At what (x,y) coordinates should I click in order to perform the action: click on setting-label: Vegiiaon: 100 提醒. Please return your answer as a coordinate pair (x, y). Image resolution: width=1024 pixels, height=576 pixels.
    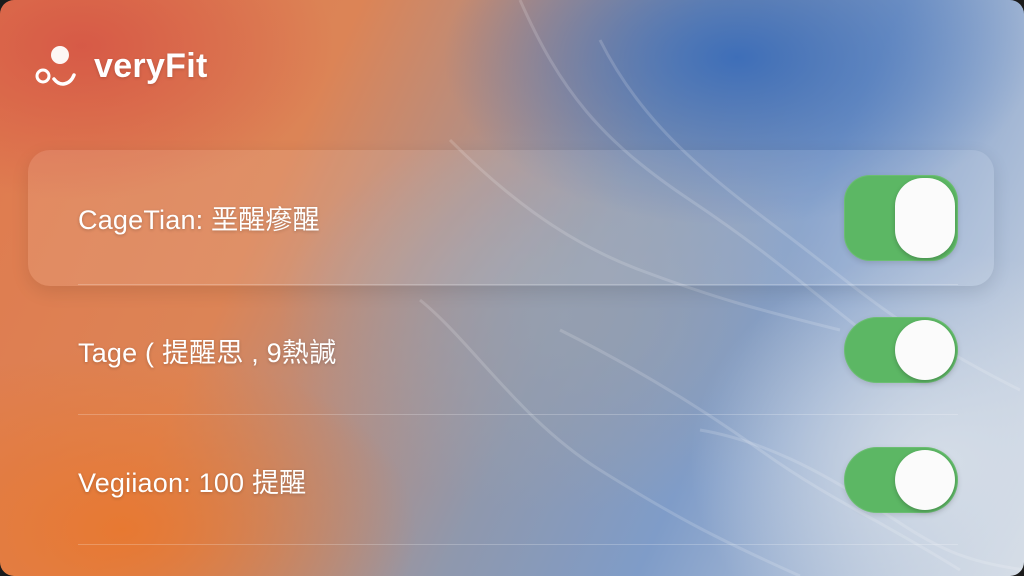
    Looking at the image, I should click on (192, 482).